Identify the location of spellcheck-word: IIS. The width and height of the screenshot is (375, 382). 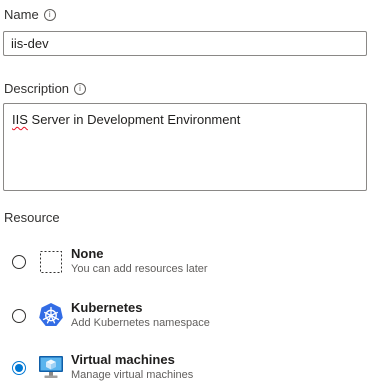
(20, 119).